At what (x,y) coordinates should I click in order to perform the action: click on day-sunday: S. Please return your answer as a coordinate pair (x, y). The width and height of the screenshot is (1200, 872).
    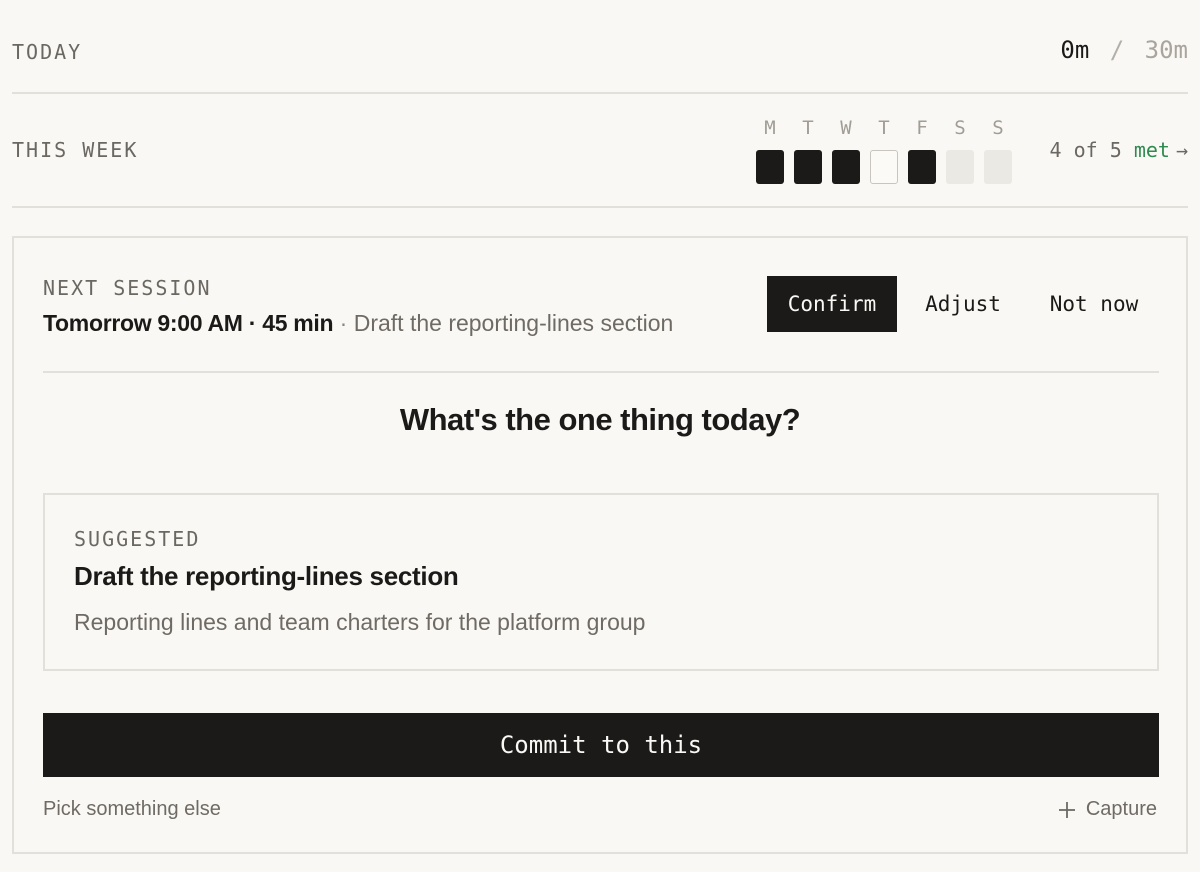
    Looking at the image, I should click on (998, 150).